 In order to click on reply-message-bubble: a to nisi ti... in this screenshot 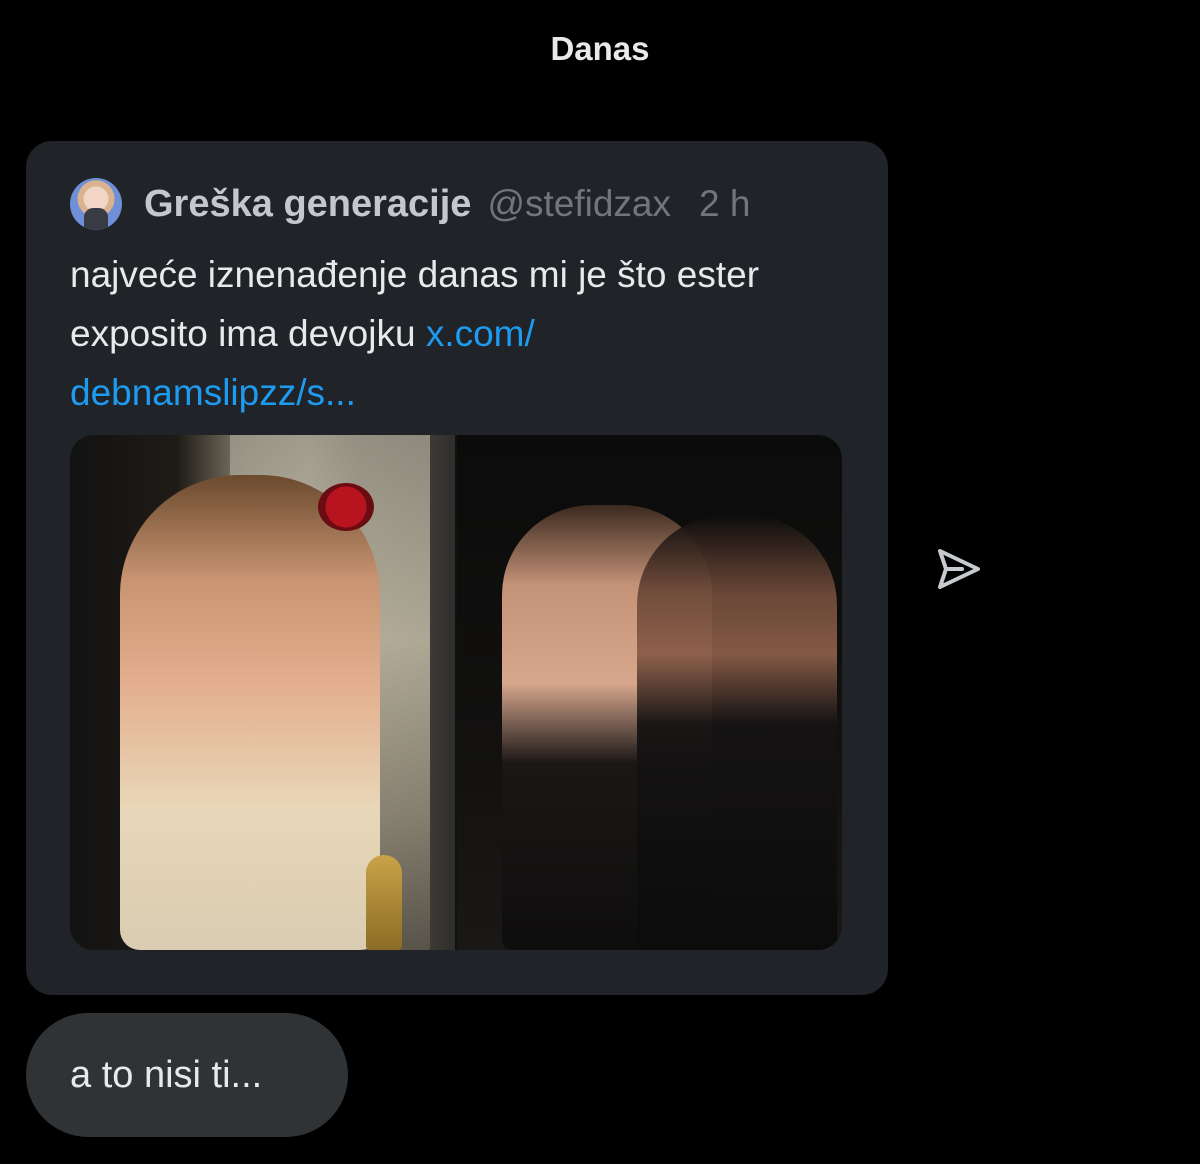, I will do `click(187, 1075)`.